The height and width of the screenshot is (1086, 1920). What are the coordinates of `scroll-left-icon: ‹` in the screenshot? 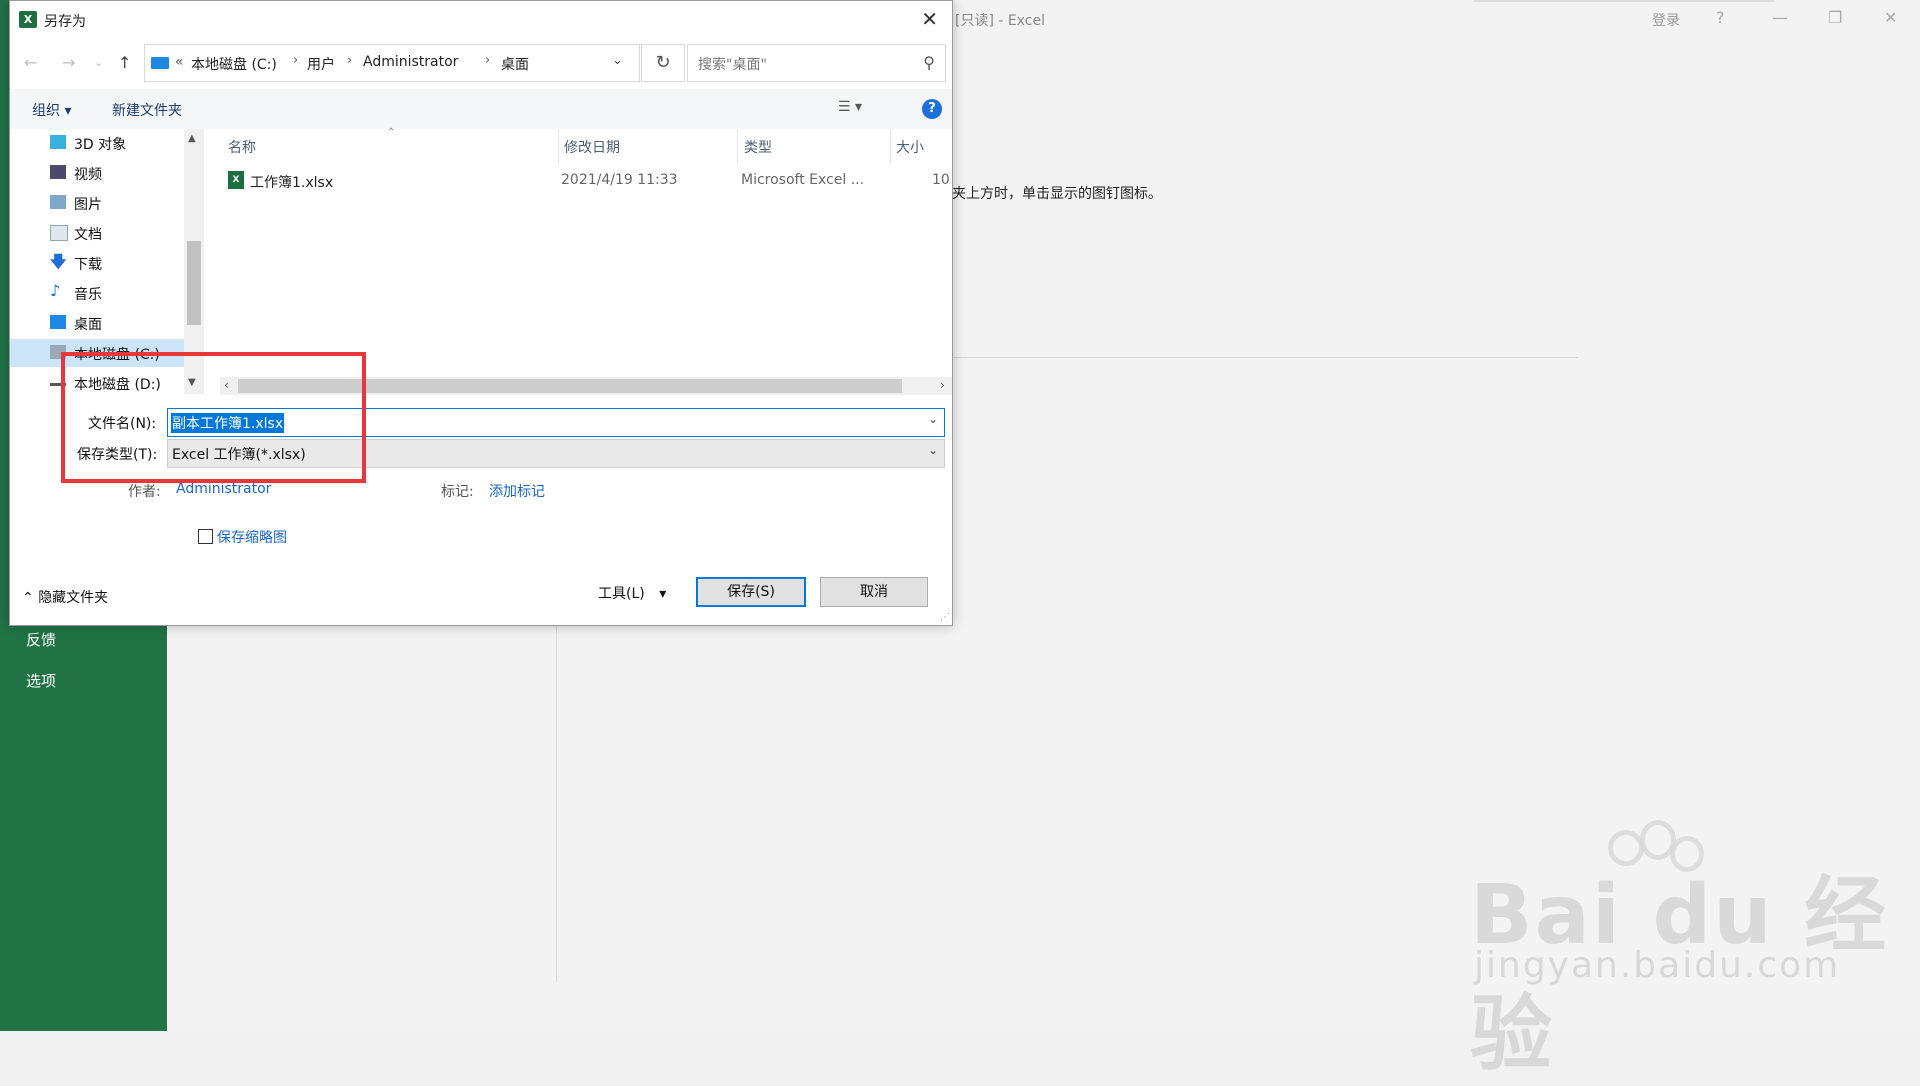 It's located at (226, 385).